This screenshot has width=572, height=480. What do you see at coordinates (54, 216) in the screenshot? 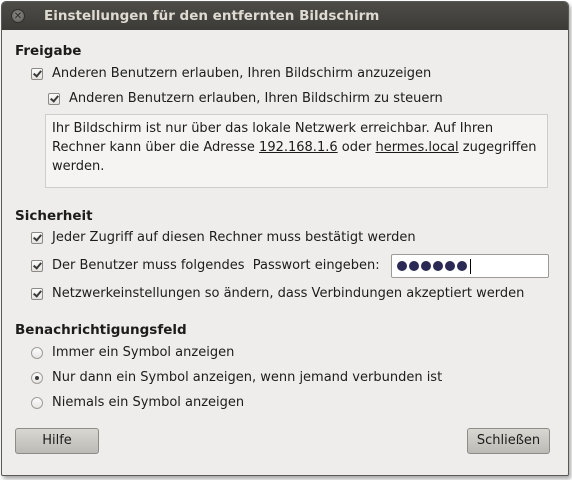
I see `section-heading-security: Sicherheit` at bounding box center [54, 216].